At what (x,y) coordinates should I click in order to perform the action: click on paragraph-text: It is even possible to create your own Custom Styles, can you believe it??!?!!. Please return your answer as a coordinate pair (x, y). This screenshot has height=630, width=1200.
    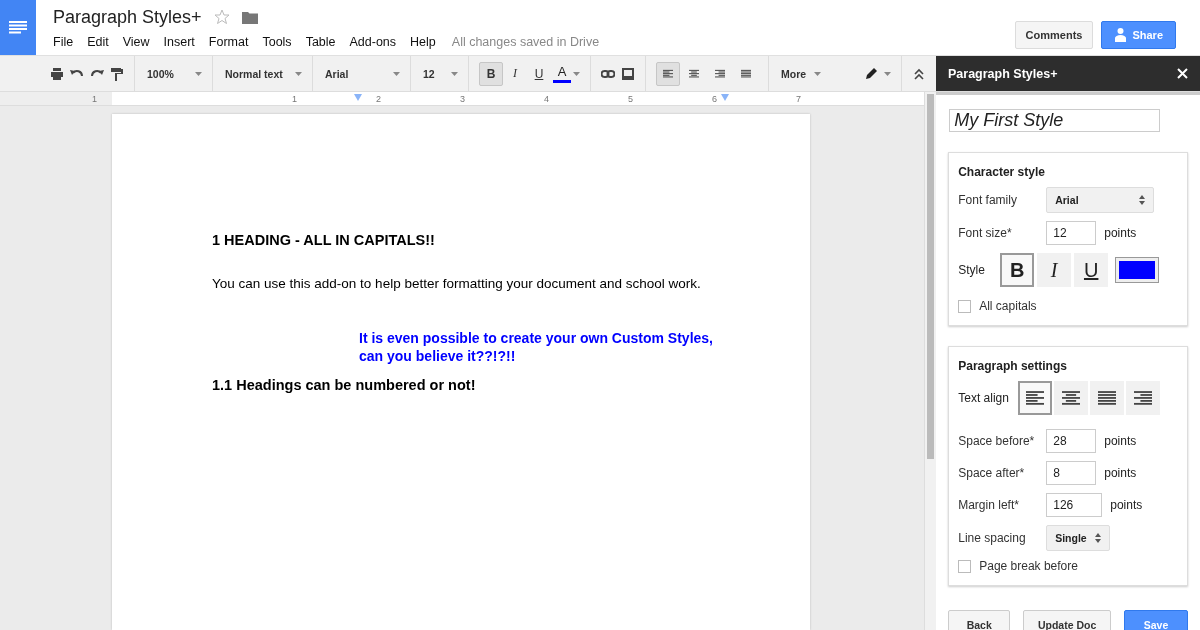
    Looking at the image, I should click on (536, 347).